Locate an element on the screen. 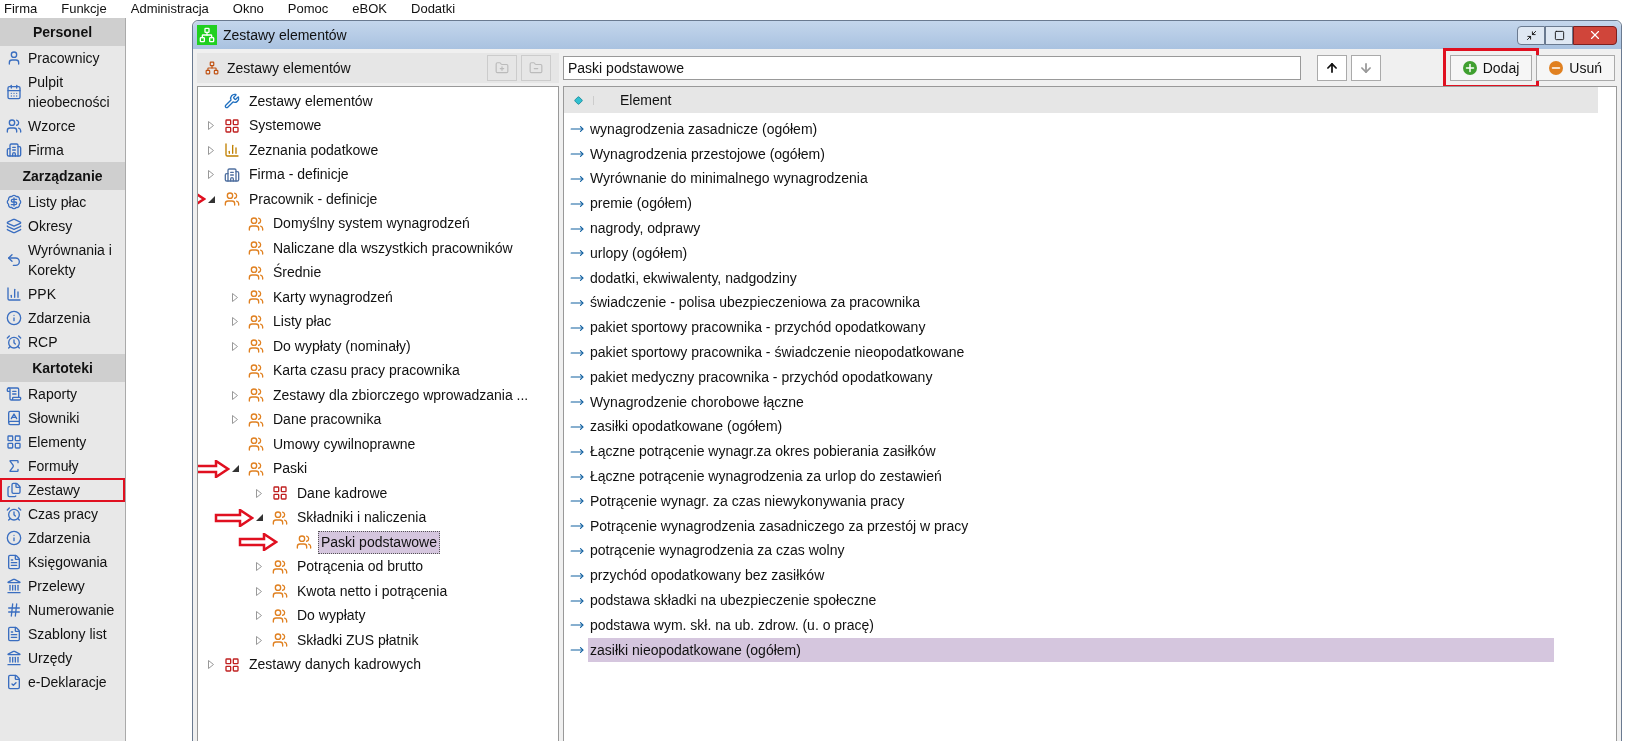  tree-item: Do wypłaty is located at coordinates (331, 616).